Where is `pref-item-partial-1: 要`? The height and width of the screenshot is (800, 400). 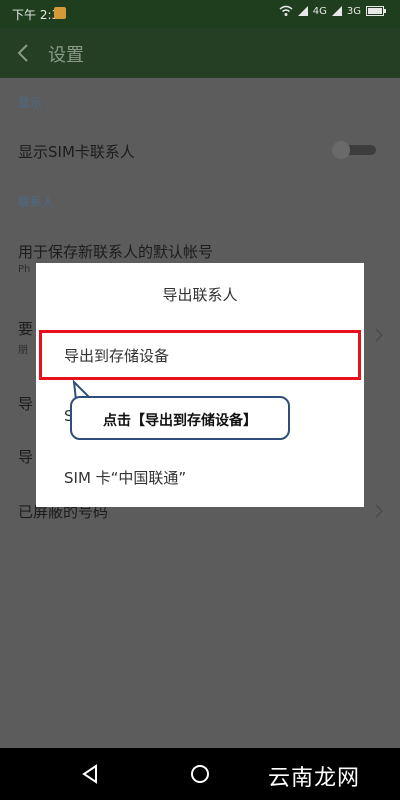
pref-item-partial-1: 要 is located at coordinates (25, 328).